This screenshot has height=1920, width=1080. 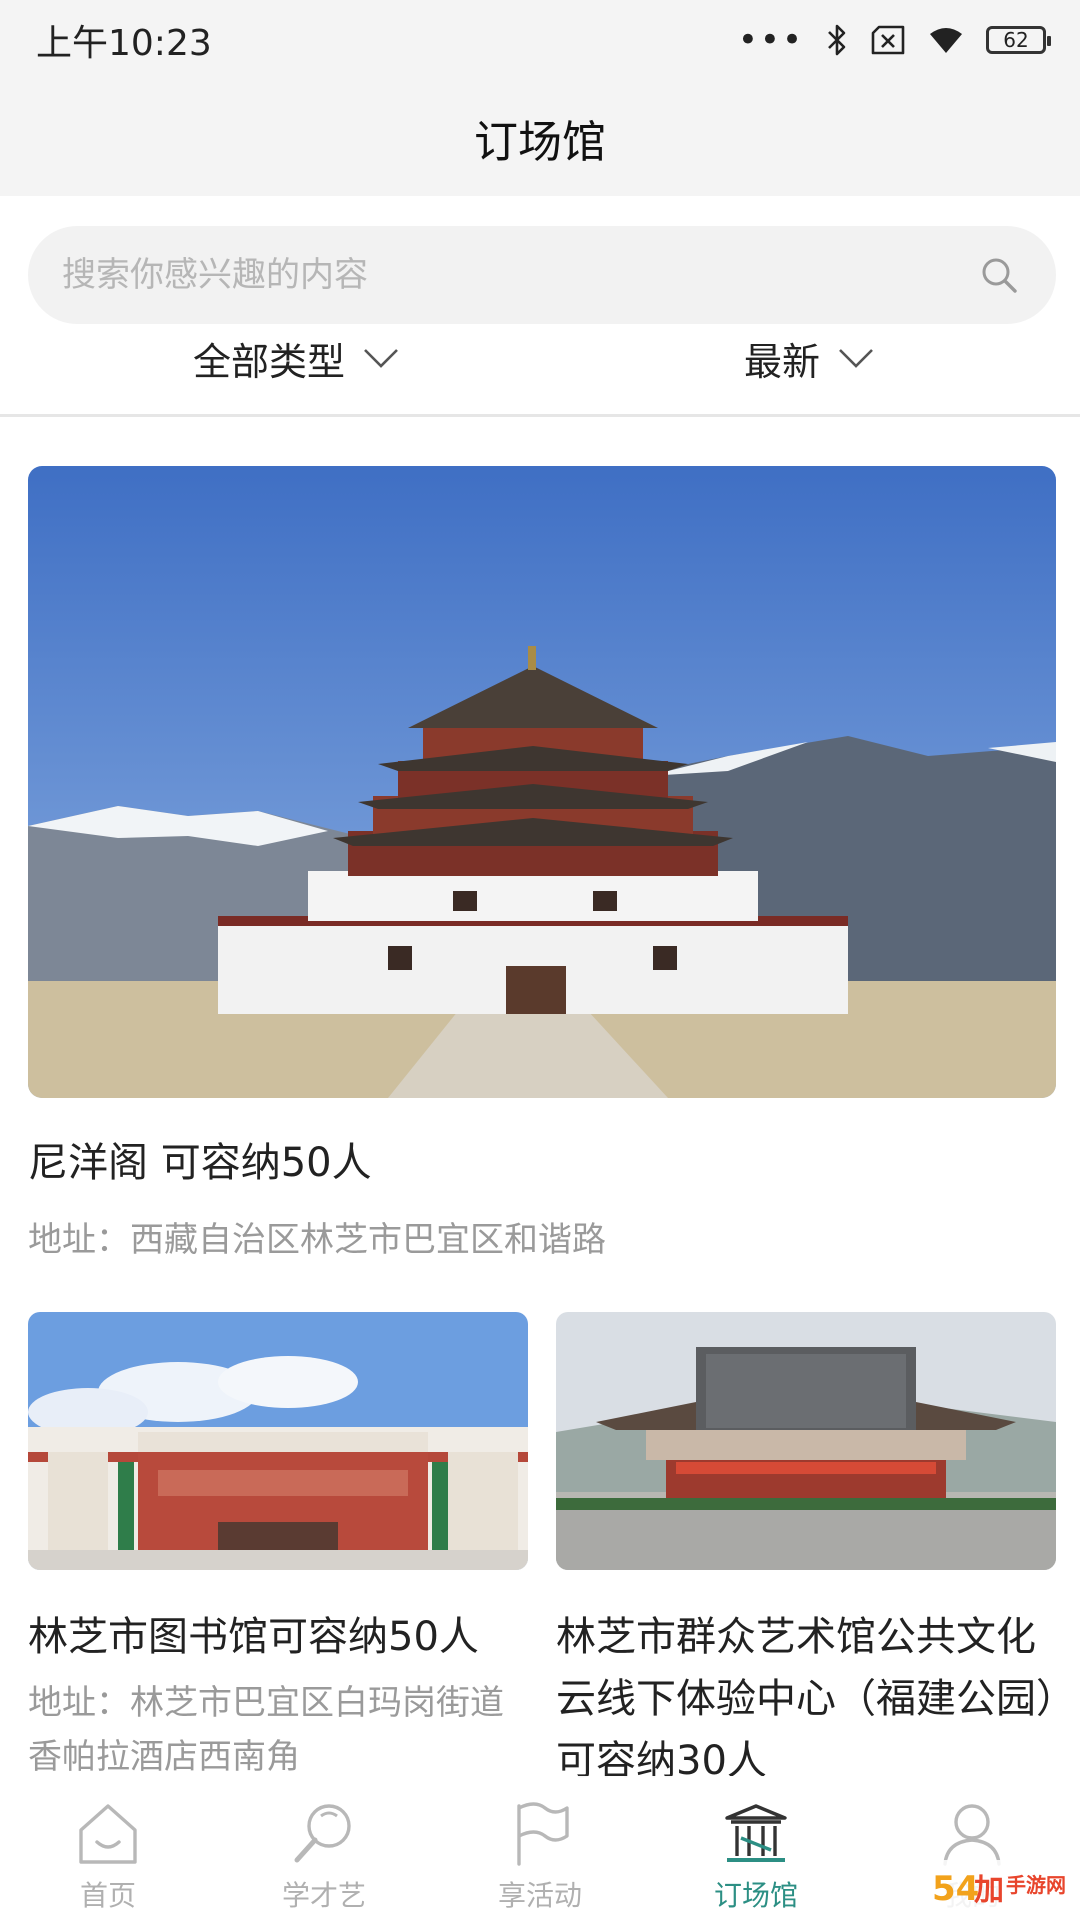 What do you see at coordinates (782, 361) in the screenshot?
I see `sort-filter-label: 最新` at bounding box center [782, 361].